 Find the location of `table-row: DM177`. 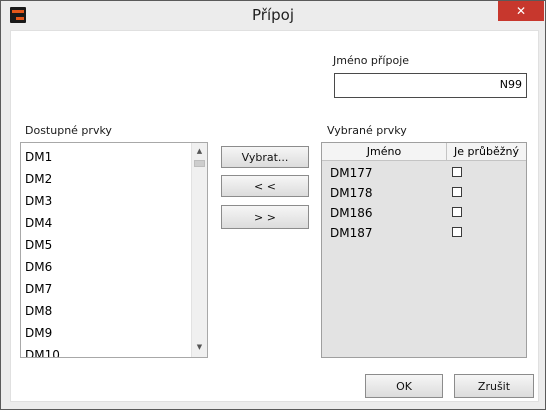

table-row: DM177 is located at coordinates (424, 173).